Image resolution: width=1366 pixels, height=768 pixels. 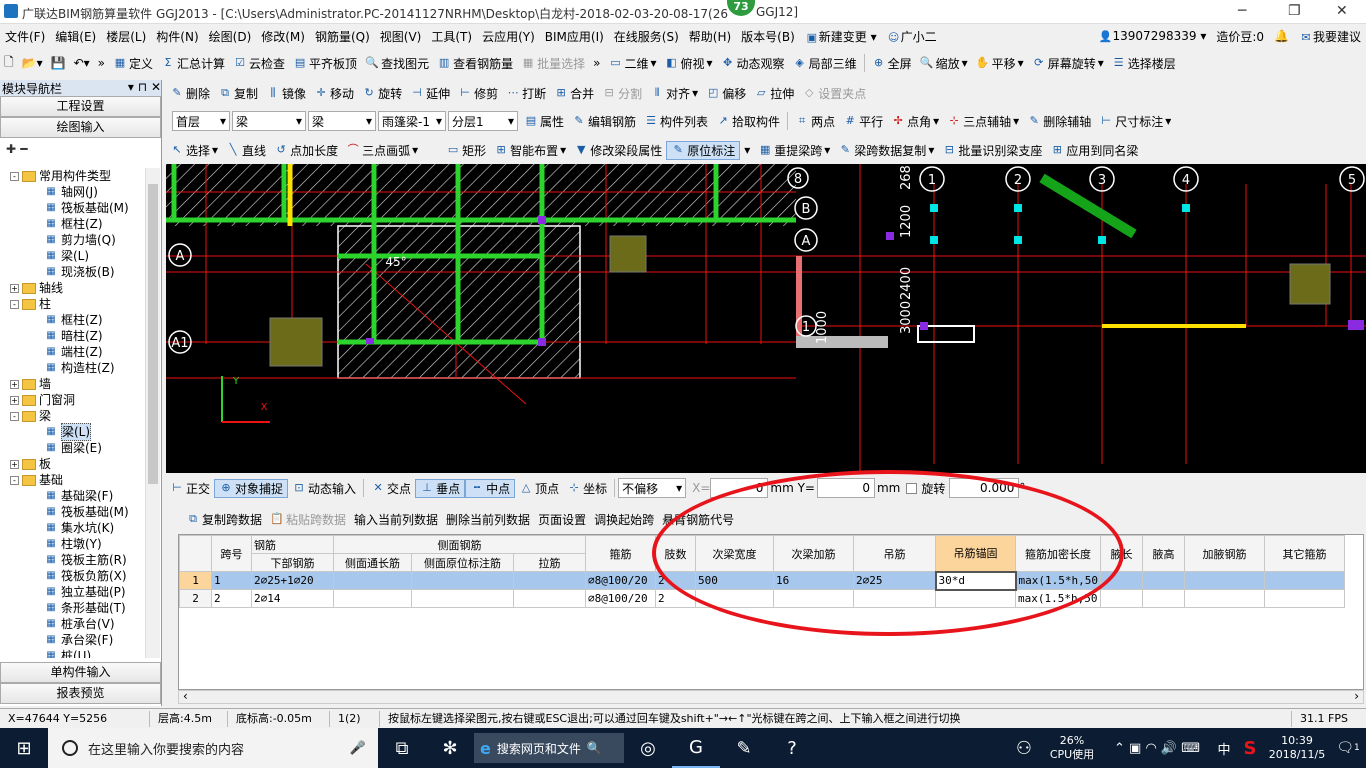 I want to click on report-preview-button: 报表预览, so click(x=80, y=693).